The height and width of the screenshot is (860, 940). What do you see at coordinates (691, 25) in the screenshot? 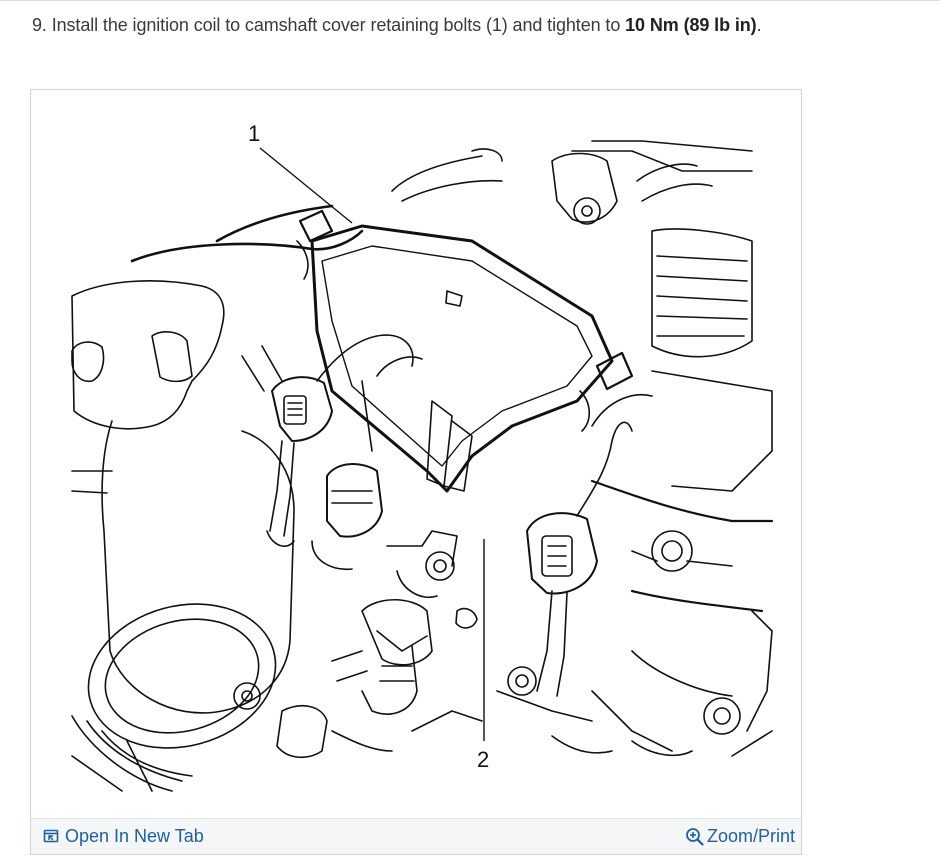
I see `torque-spec: 10 Nm (89 lb in)` at bounding box center [691, 25].